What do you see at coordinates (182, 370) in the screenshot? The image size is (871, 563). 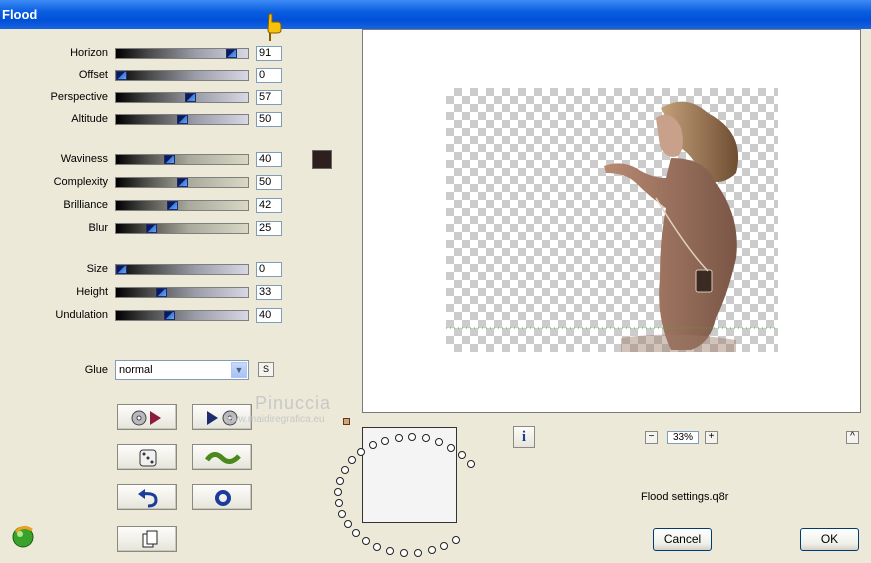 I see `glue-select: normal ▼` at bounding box center [182, 370].